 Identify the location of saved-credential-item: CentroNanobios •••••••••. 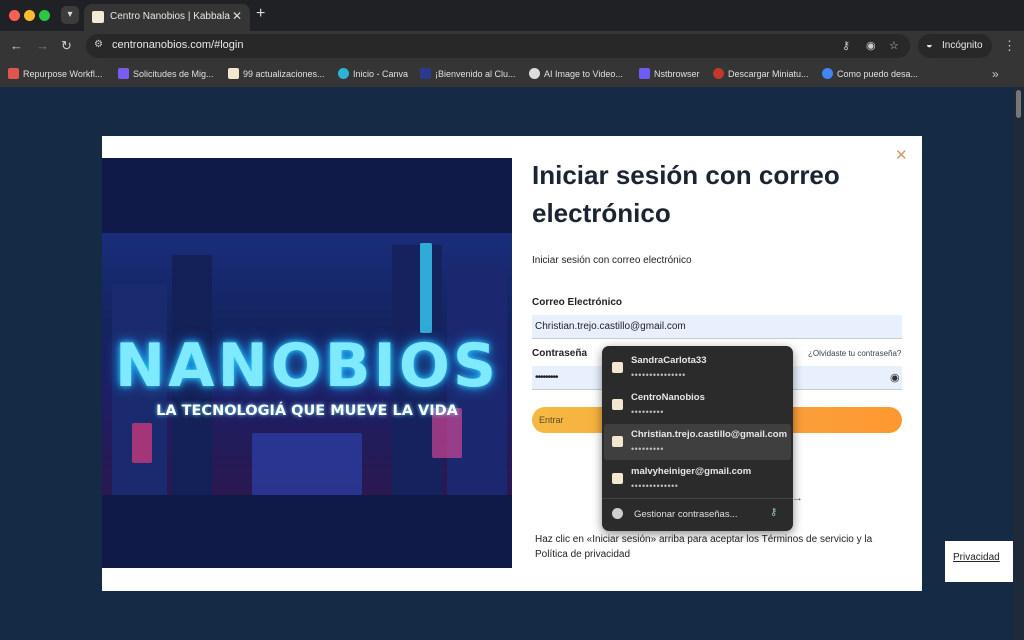
(697, 405).